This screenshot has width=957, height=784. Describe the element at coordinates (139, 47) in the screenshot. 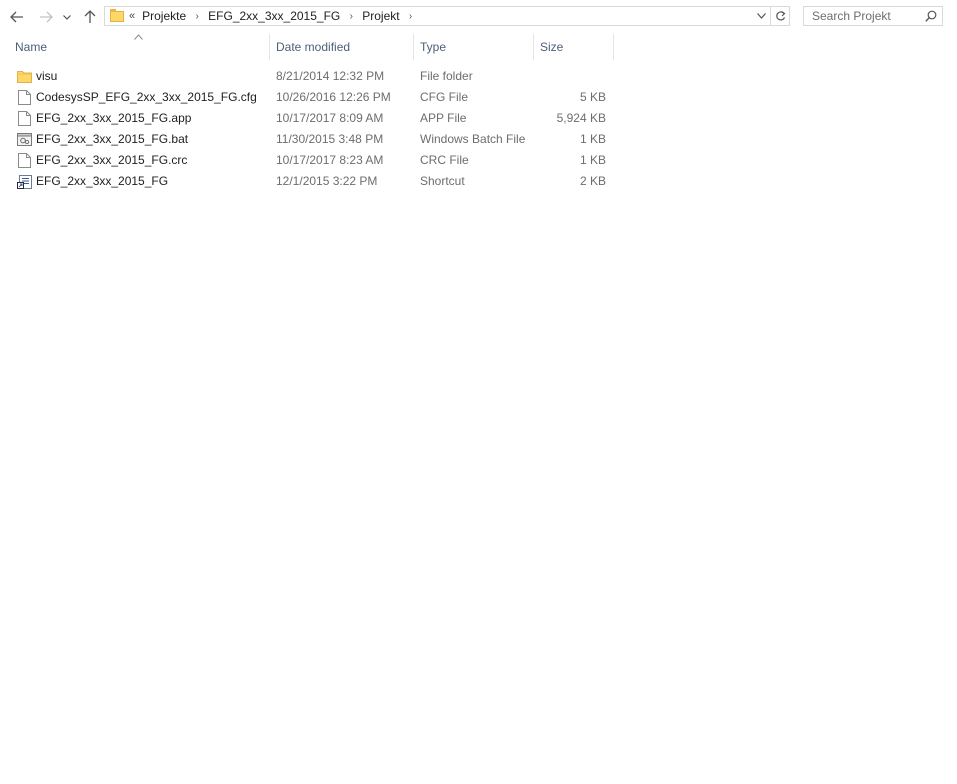

I see `column-header-name: Name` at that location.